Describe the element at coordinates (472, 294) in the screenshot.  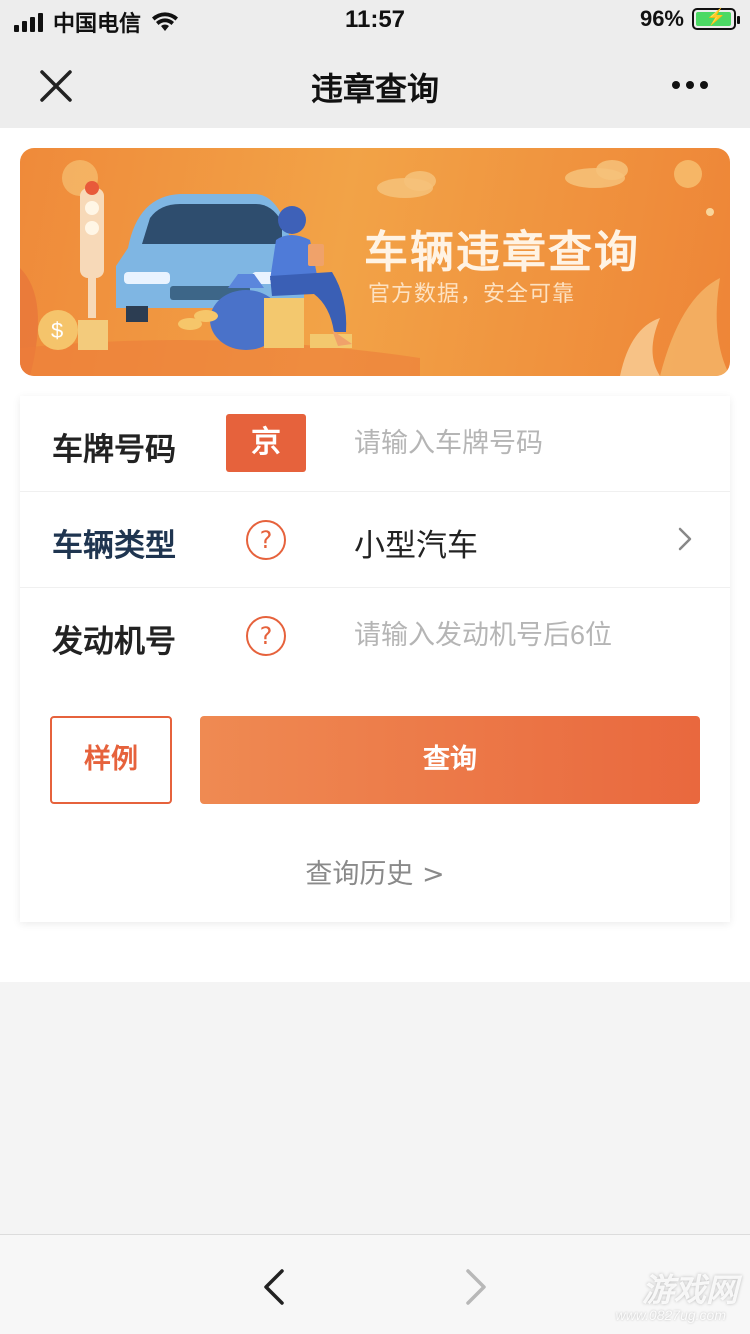
I see `banner-subtitle: 官方数据，安全可靠` at that location.